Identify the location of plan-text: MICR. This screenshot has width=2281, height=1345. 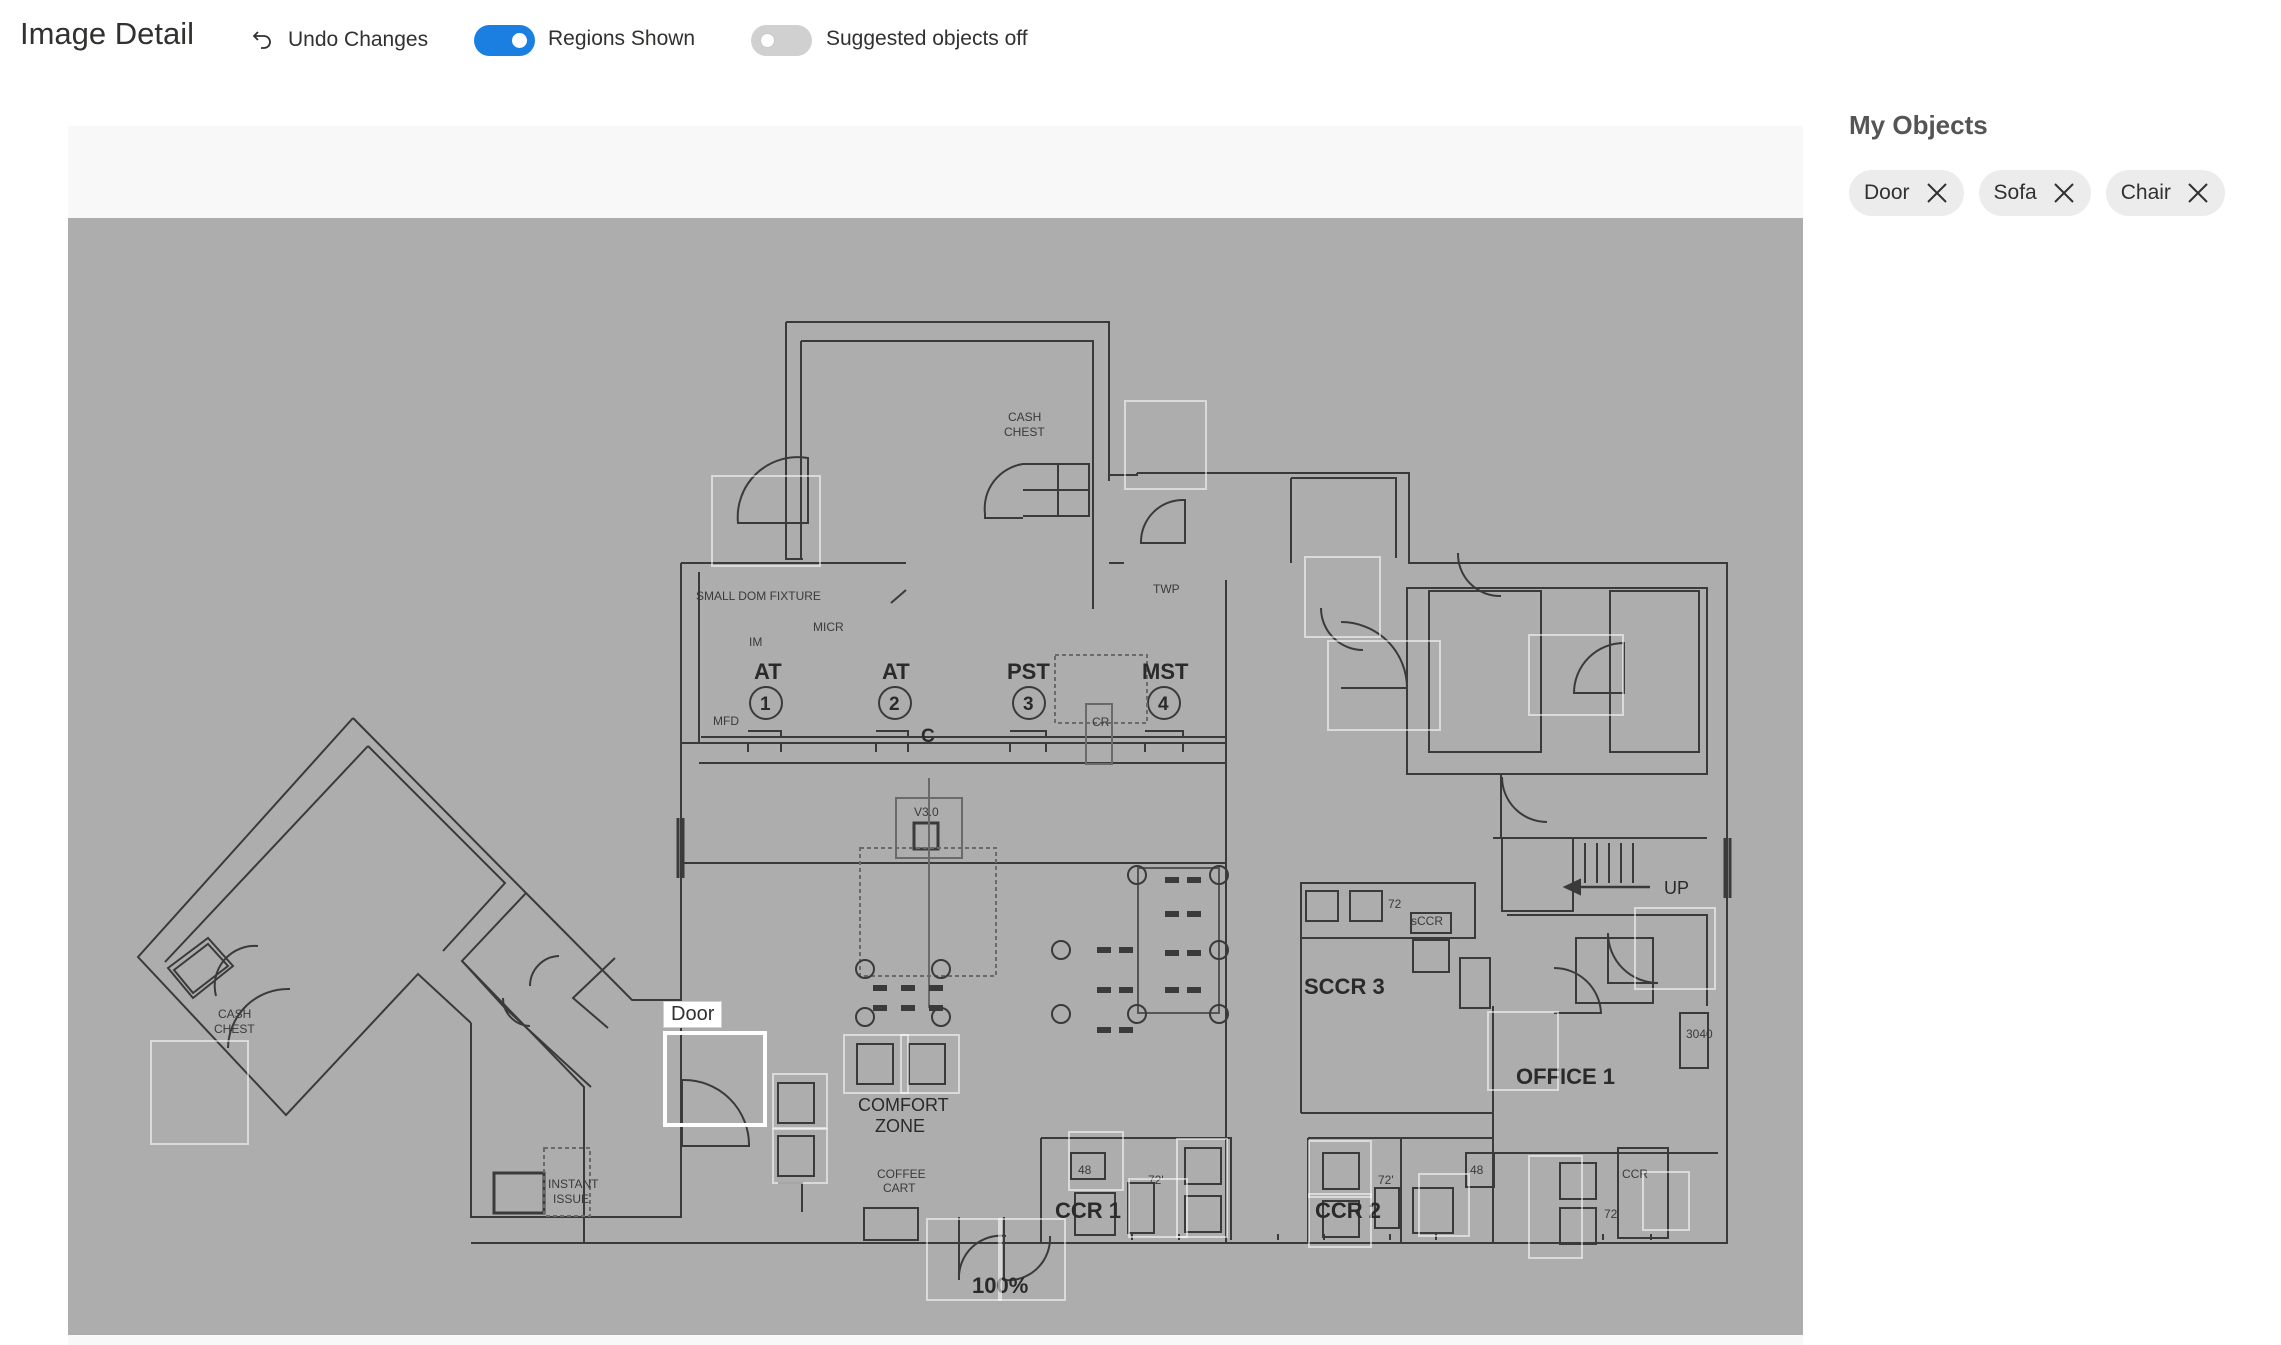
(828, 627).